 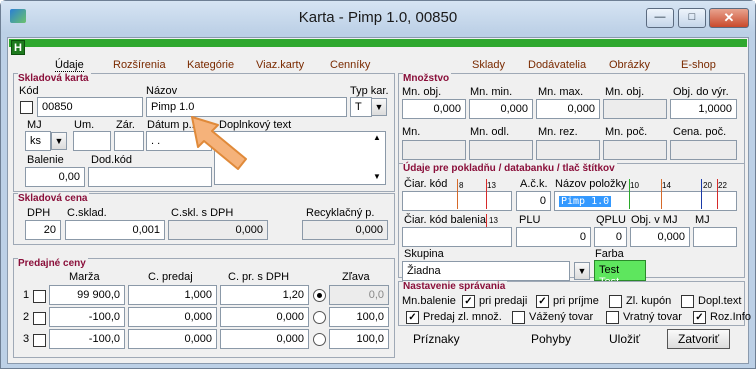 I want to click on close-button: ✕, so click(x=729, y=18).